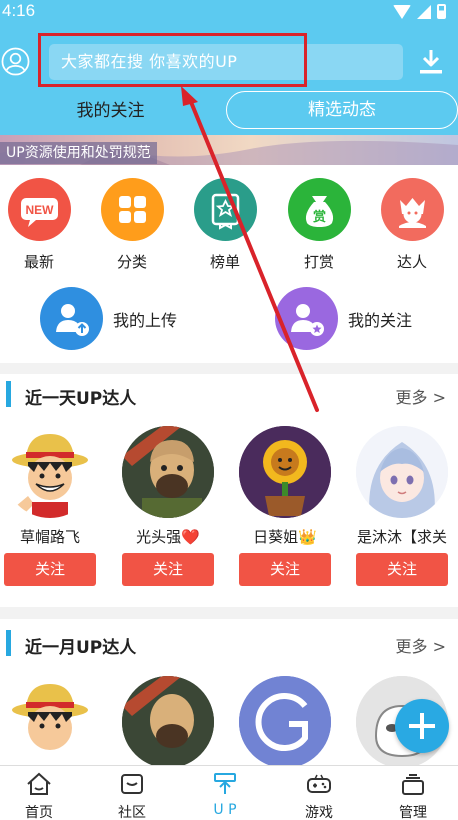 The image size is (458, 820). I want to click on rules-banner: UP资源使用和处罚规范, so click(229, 150).